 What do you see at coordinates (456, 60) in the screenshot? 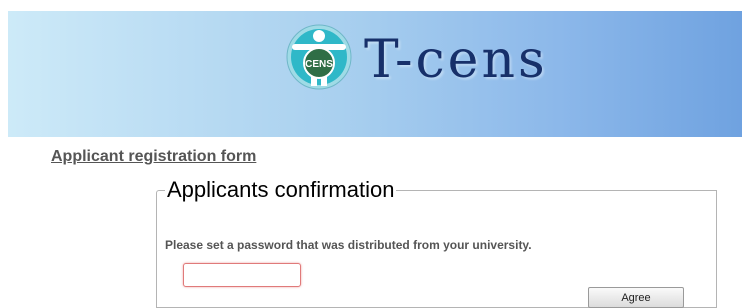
I see `brand-title: T-cens` at bounding box center [456, 60].